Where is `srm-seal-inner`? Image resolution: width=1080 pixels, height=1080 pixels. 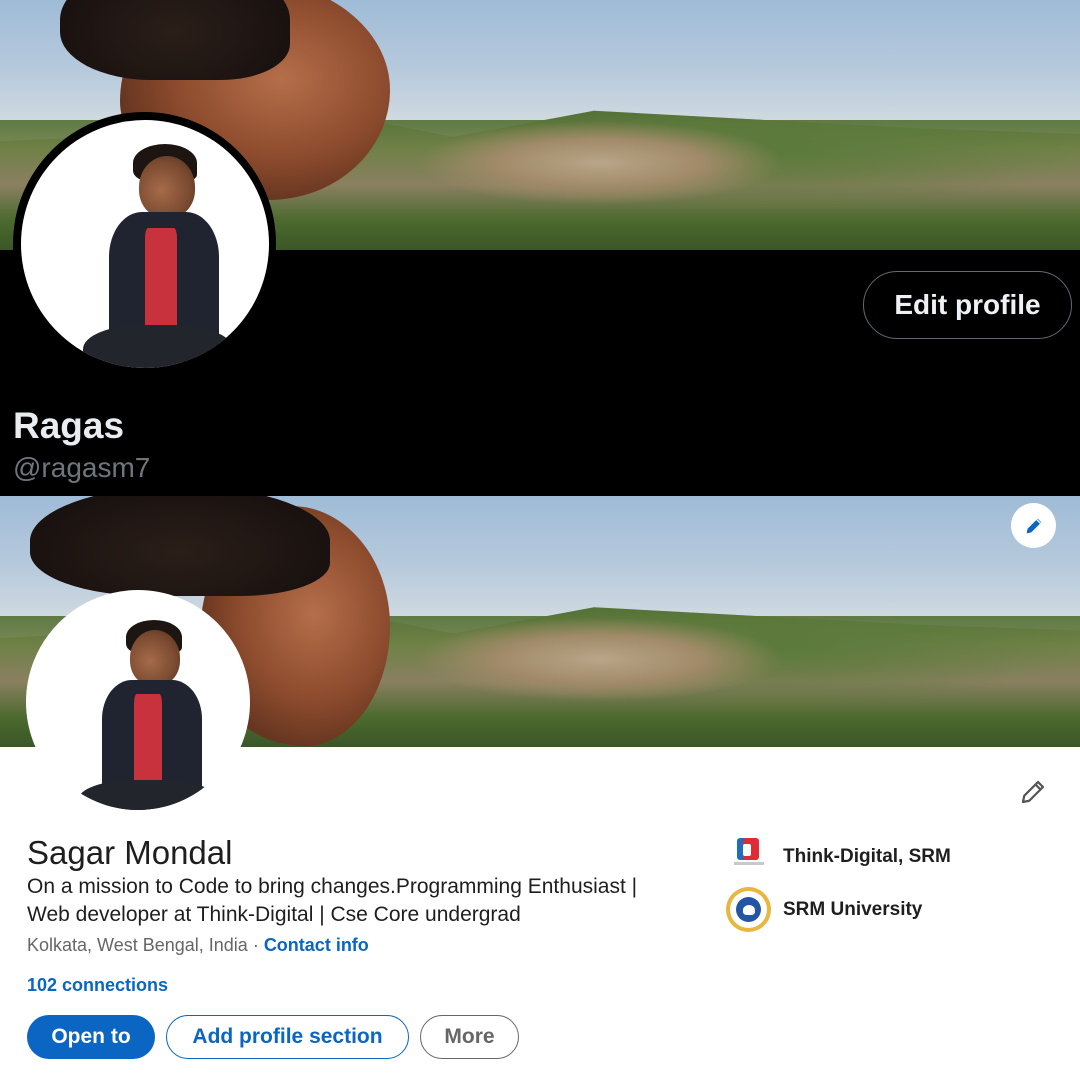
srm-seal-inner is located at coordinates (748, 909).